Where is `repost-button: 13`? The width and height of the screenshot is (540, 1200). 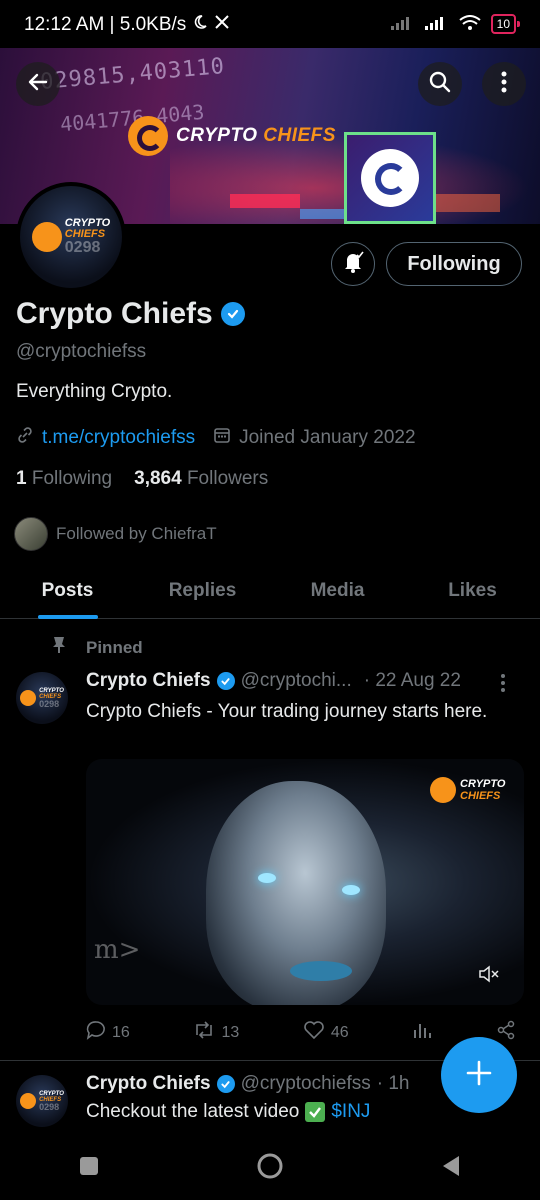 repost-button: 13 is located at coordinates (216, 1032).